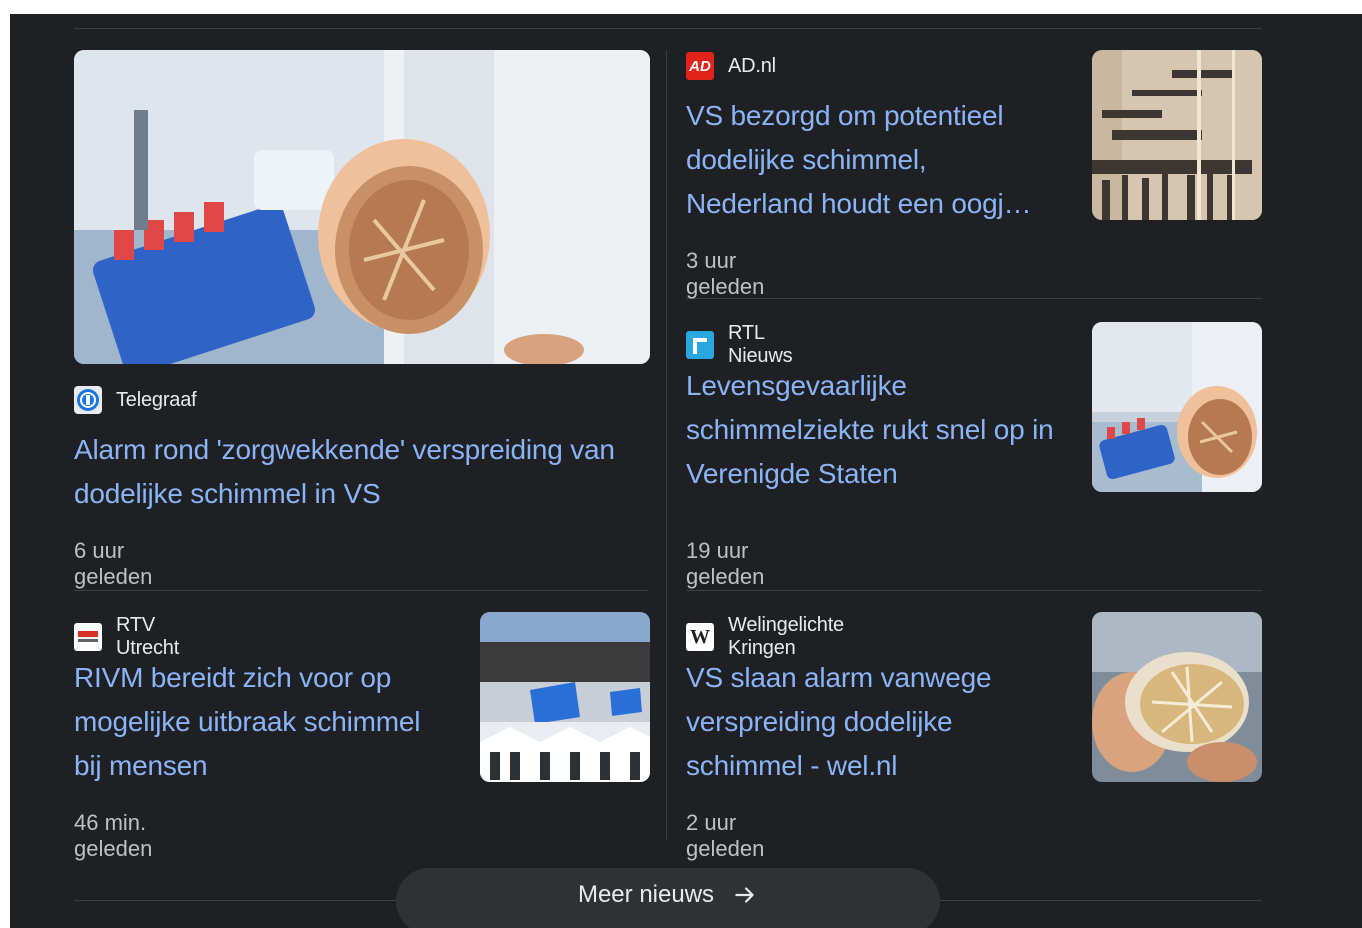 Image resolution: width=1362 pixels, height=928 pixels. Describe the element at coordinates (1177, 407) in the screenshot. I see `article-image-lab-small` at that location.